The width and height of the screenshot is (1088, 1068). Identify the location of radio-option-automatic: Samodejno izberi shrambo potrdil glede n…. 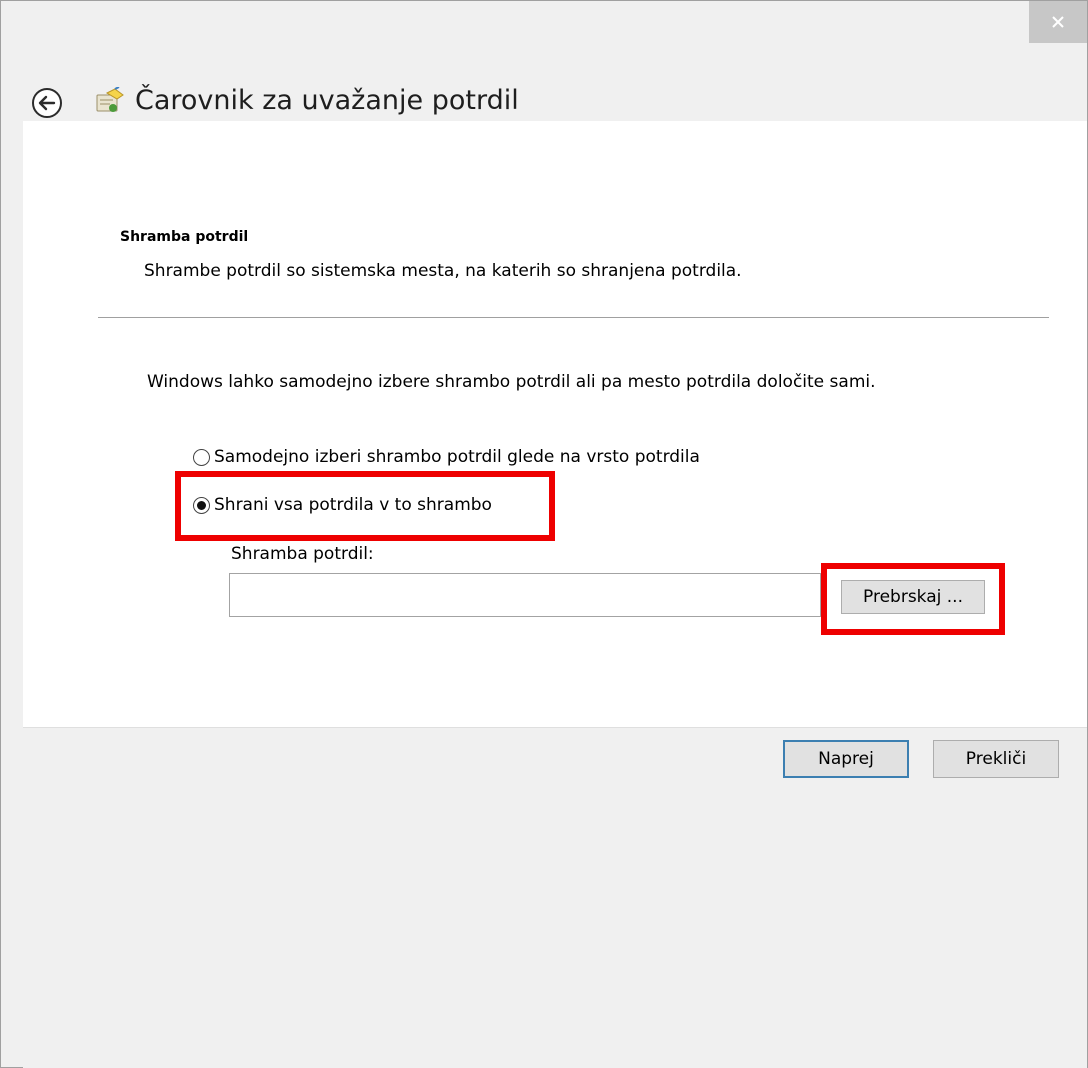
(446, 457).